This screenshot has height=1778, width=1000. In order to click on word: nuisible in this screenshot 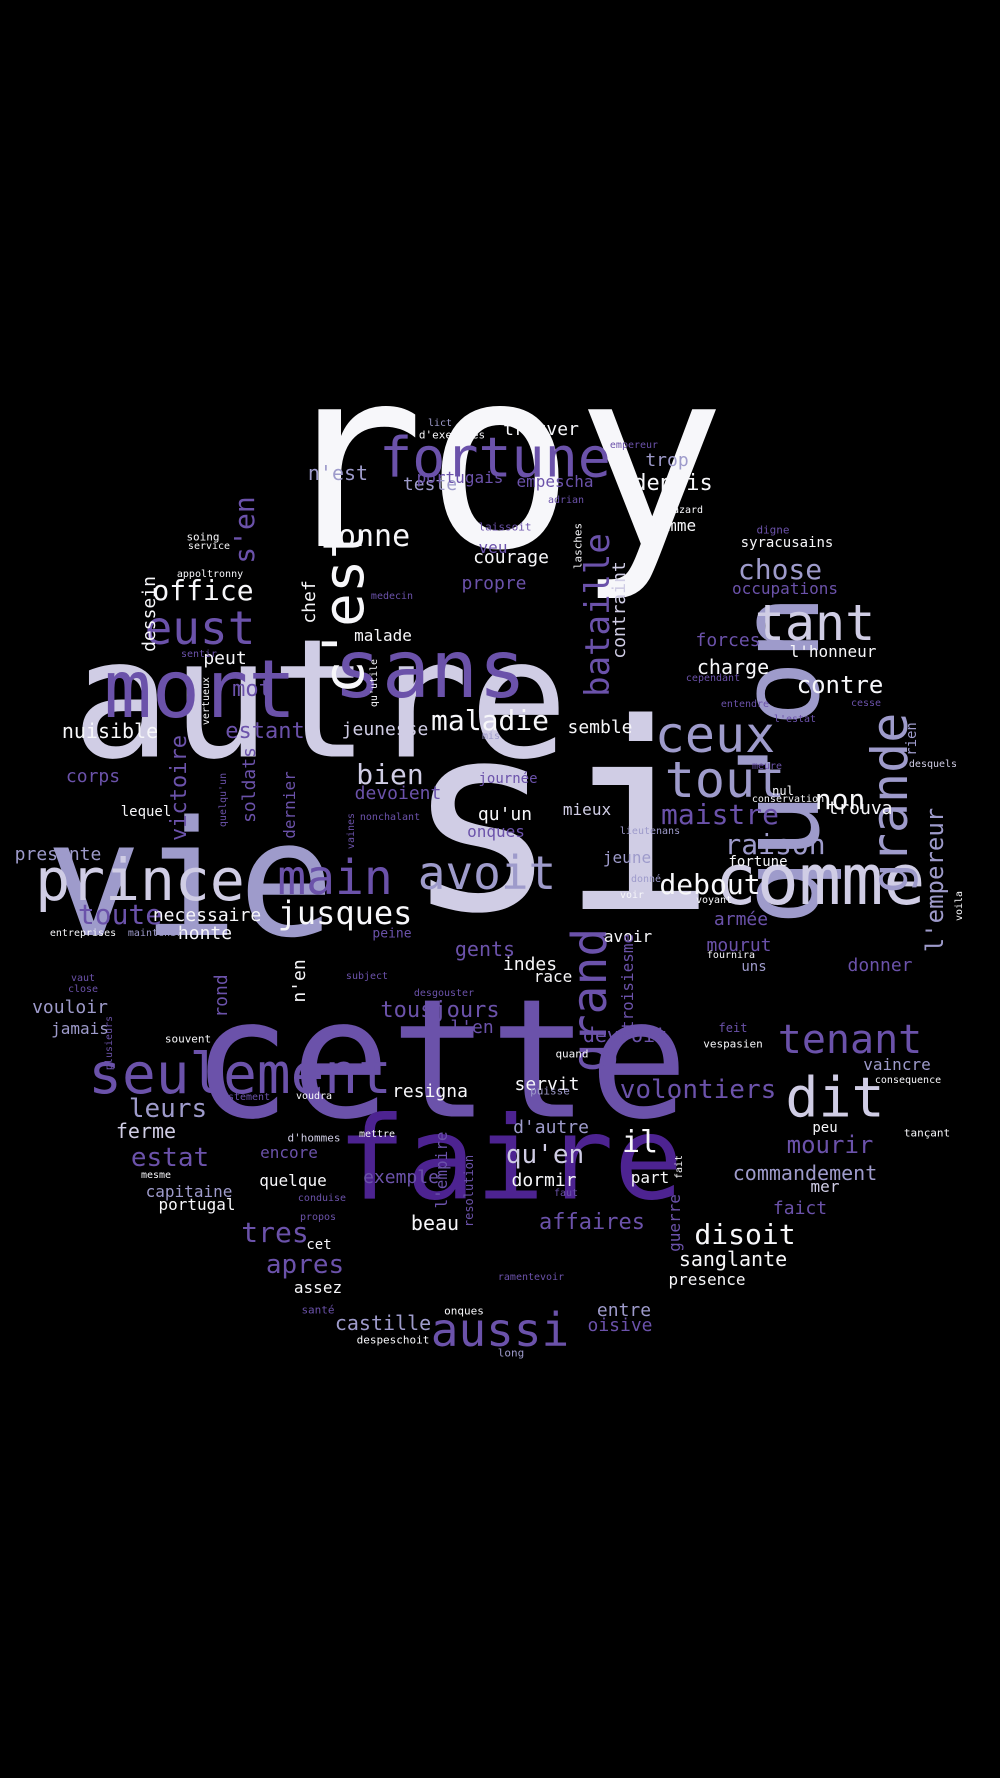, I will do `click(110, 731)`.